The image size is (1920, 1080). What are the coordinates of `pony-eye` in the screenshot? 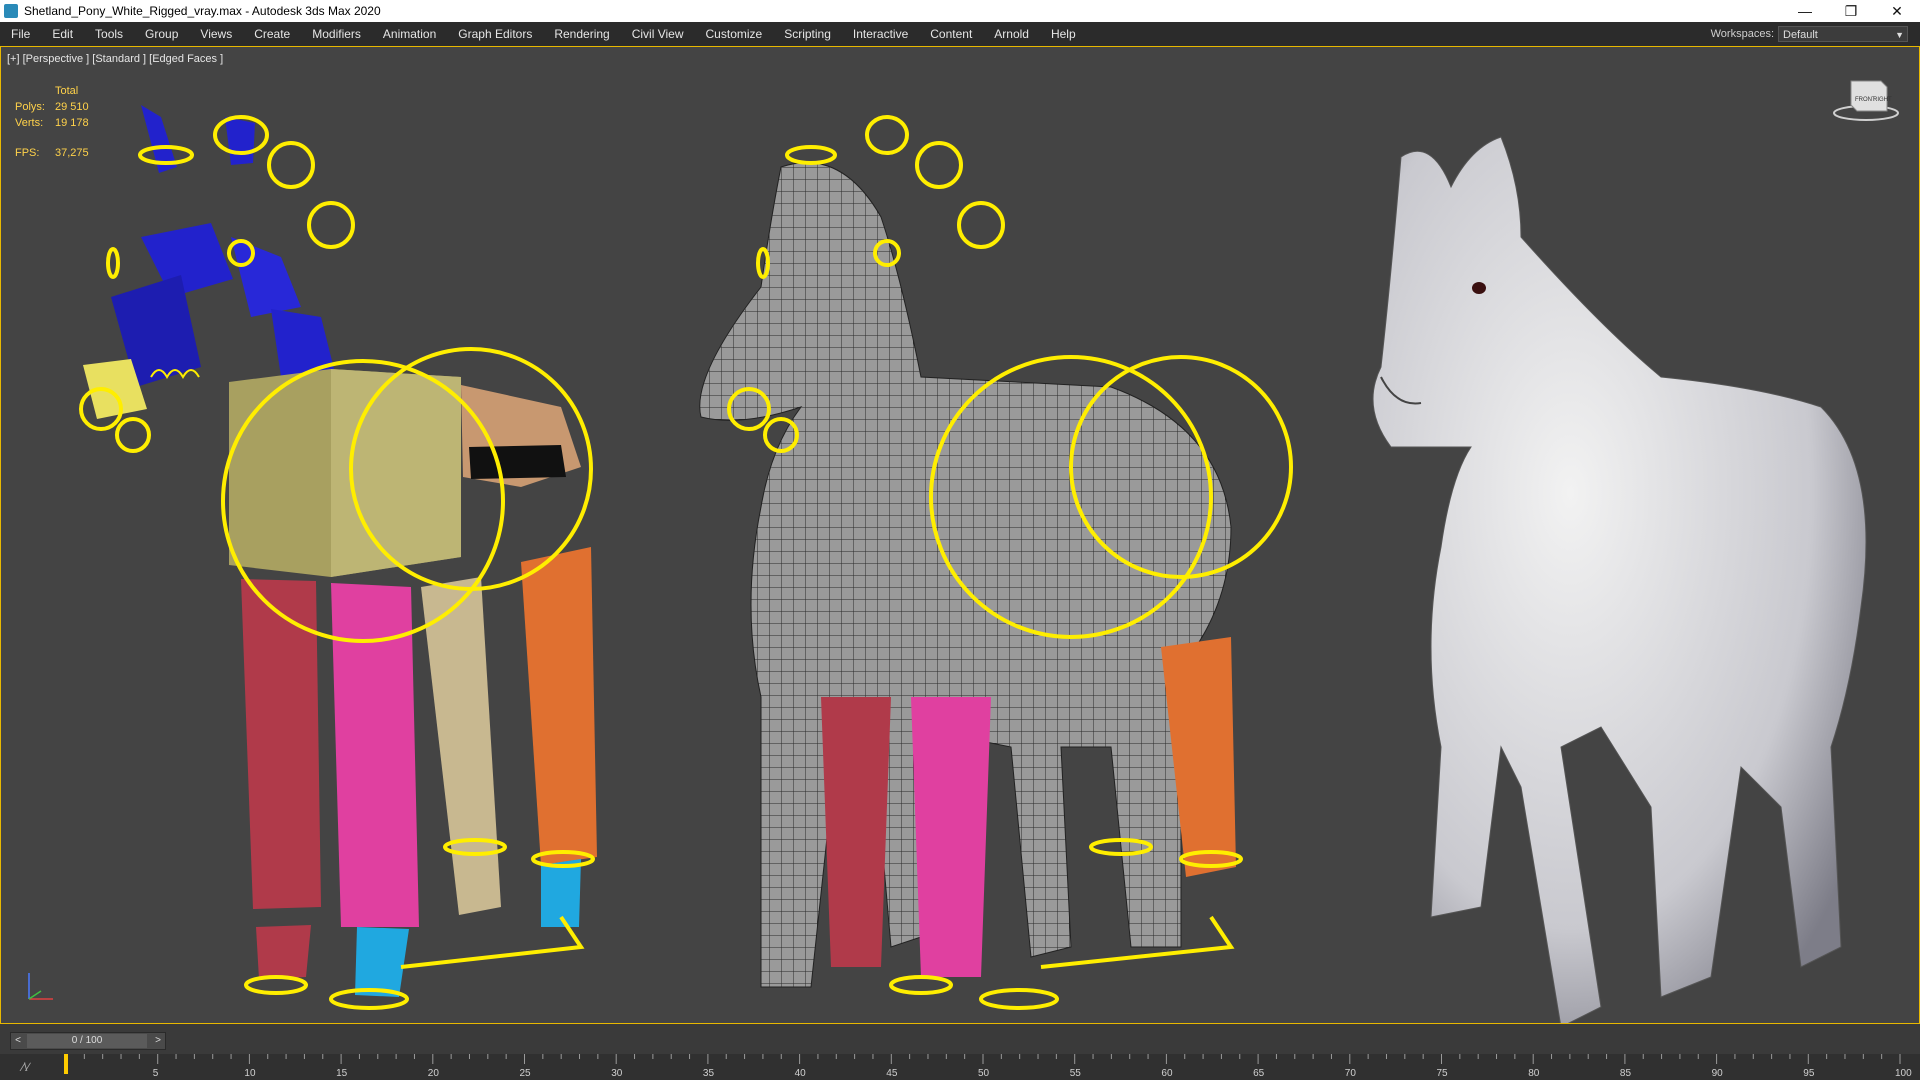 It's located at (1479, 288).